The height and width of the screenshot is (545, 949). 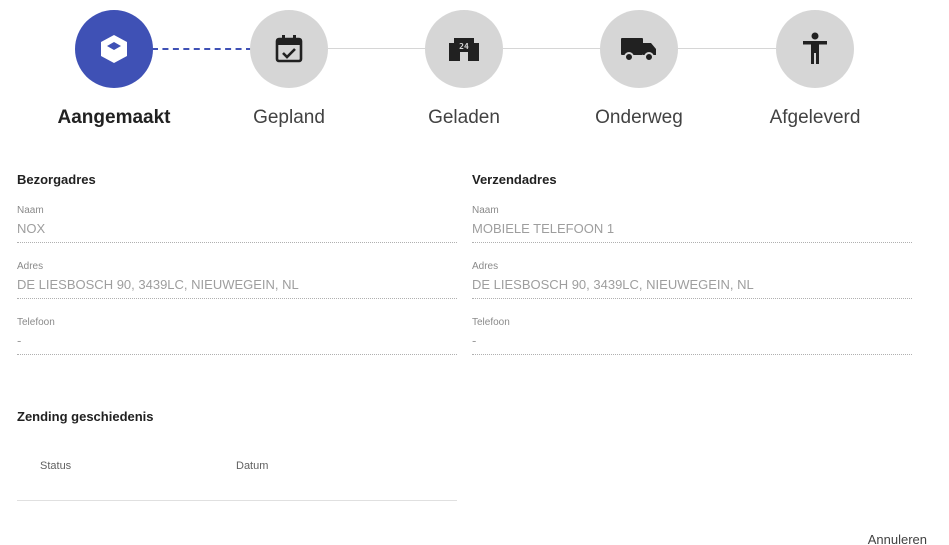 I want to click on name-field: Naam NOX, so click(x=237, y=233).